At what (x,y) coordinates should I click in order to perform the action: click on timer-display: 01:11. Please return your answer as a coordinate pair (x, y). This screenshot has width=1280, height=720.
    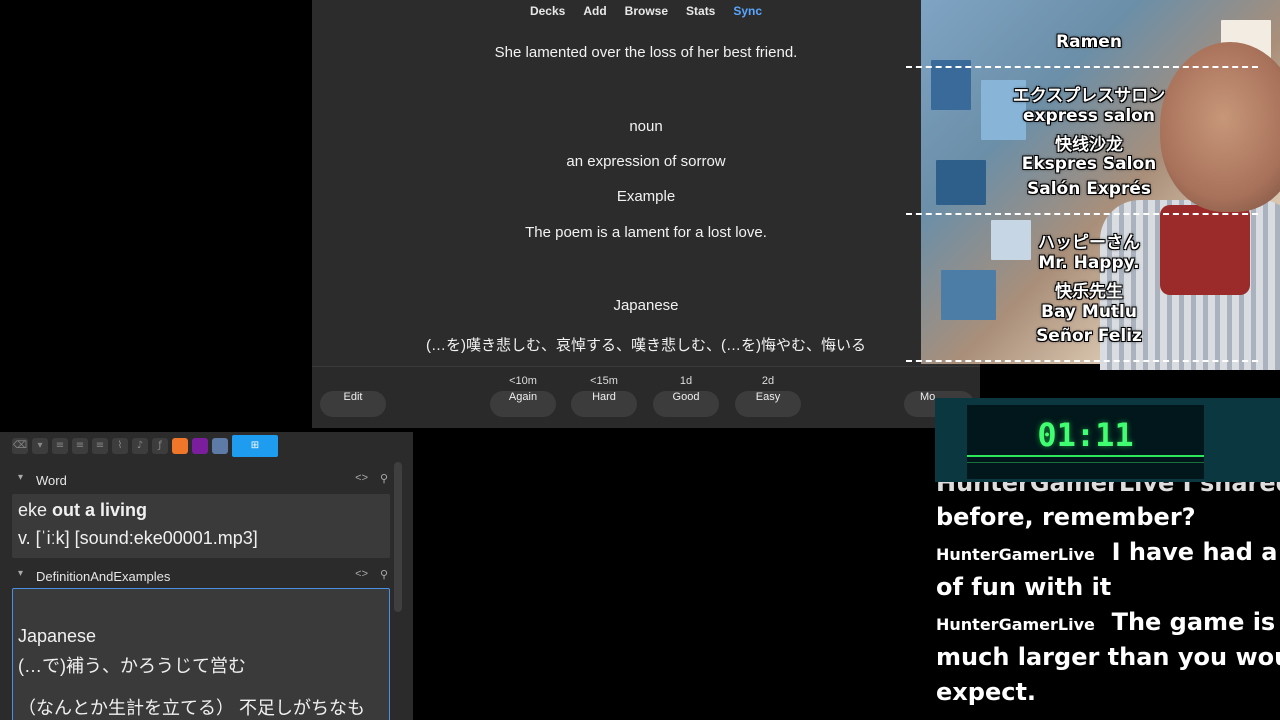
    Looking at the image, I should click on (1085, 442).